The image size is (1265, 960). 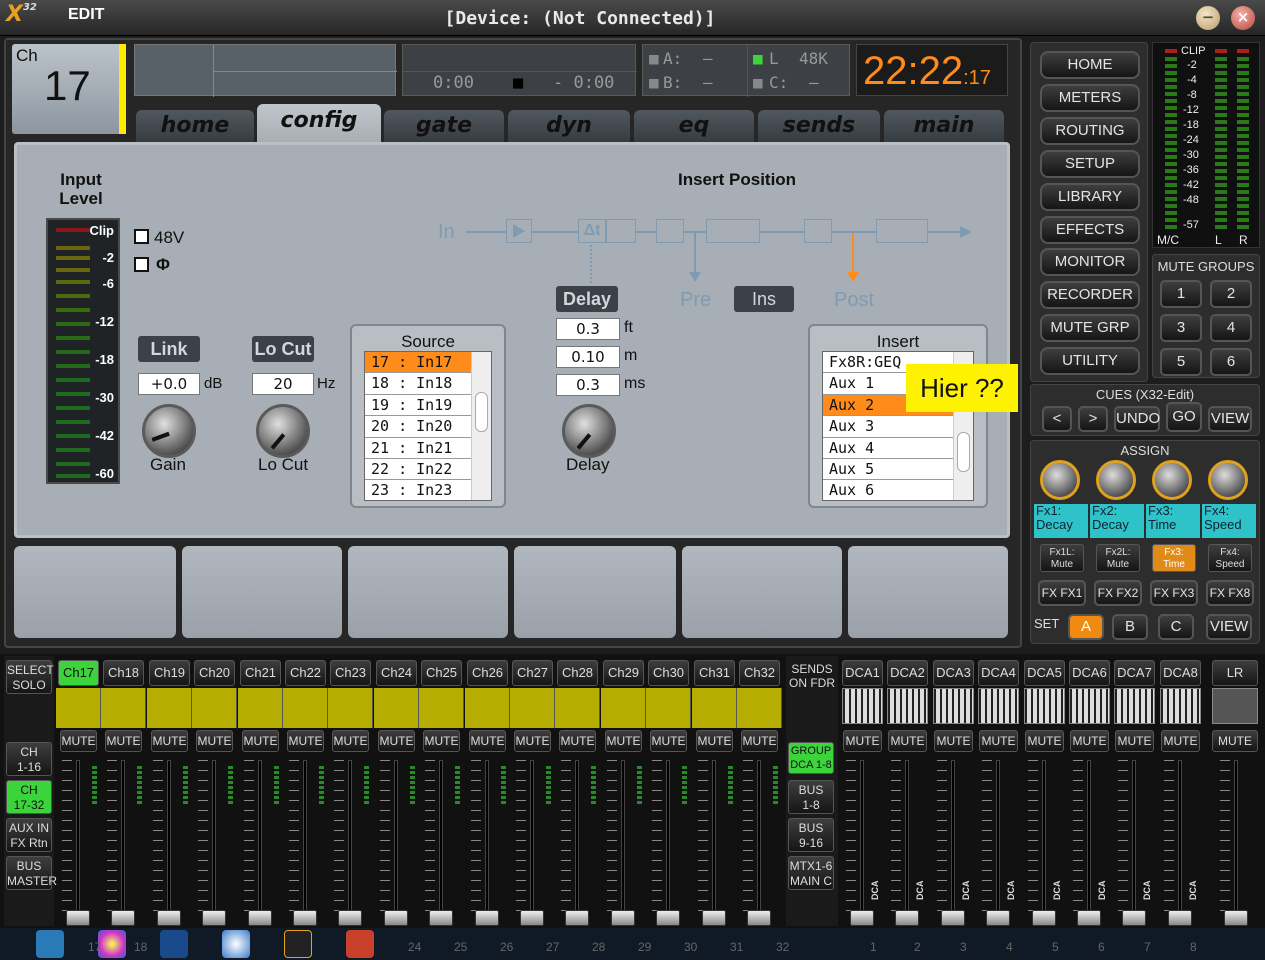 What do you see at coordinates (1174, 558) in the screenshot?
I see `assign-button-3: Fx3: Time` at bounding box center [1174, 558].